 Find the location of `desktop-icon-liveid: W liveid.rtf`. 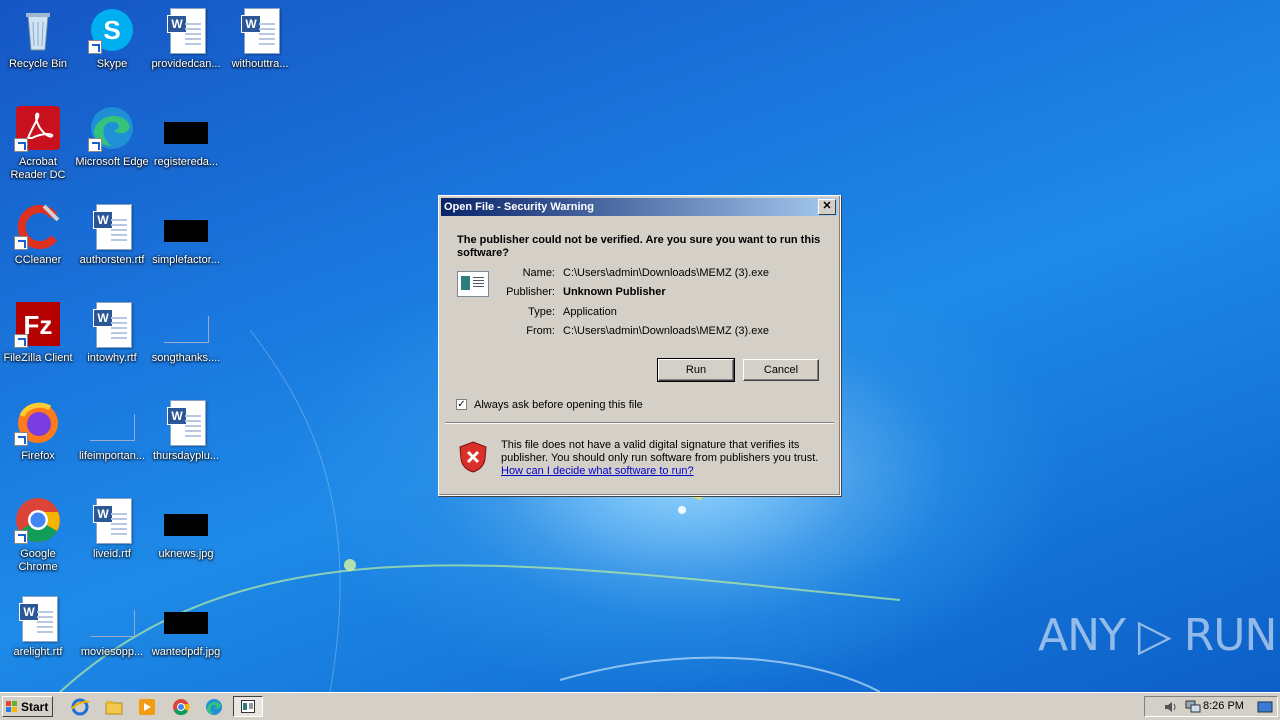

desktop-icon-liveid: W liveid.rtf is located at coordinates (112, 528).